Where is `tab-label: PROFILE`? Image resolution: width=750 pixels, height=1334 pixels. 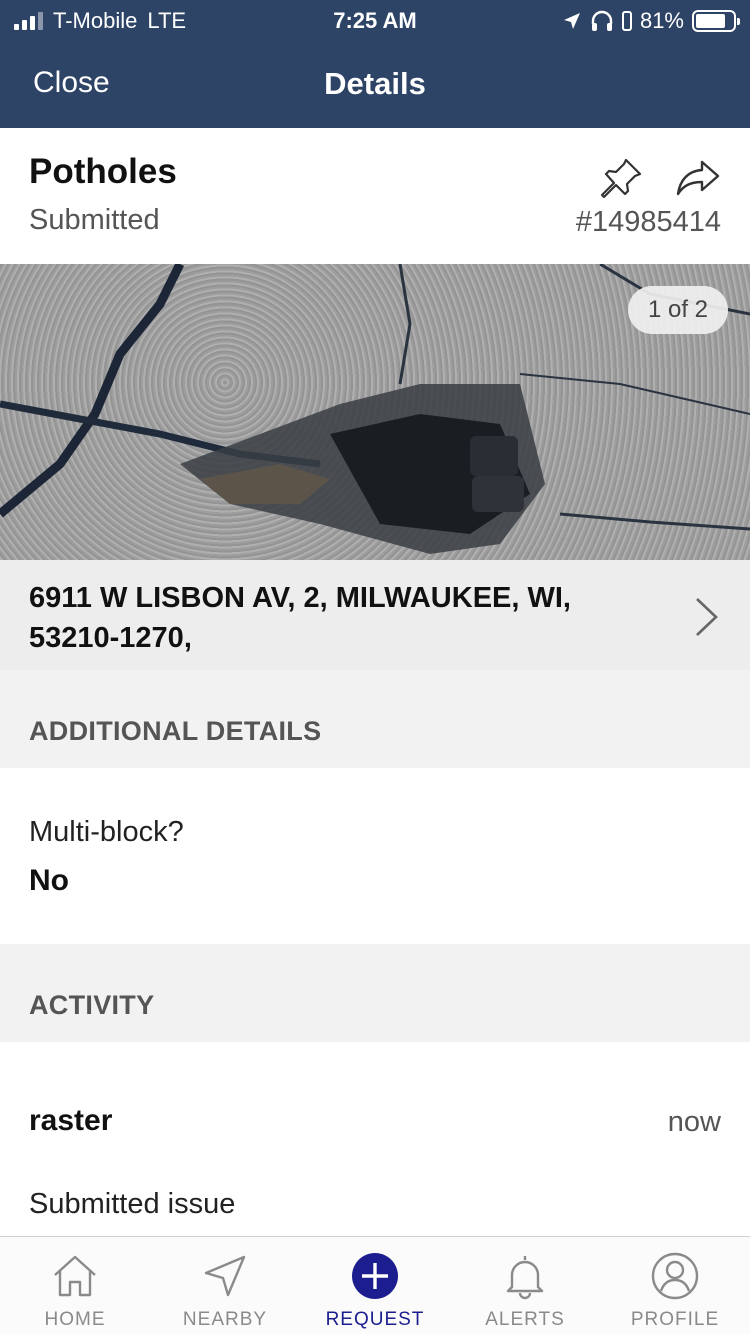 tab-label: PROFILE is located at coordinates (675, 1319).